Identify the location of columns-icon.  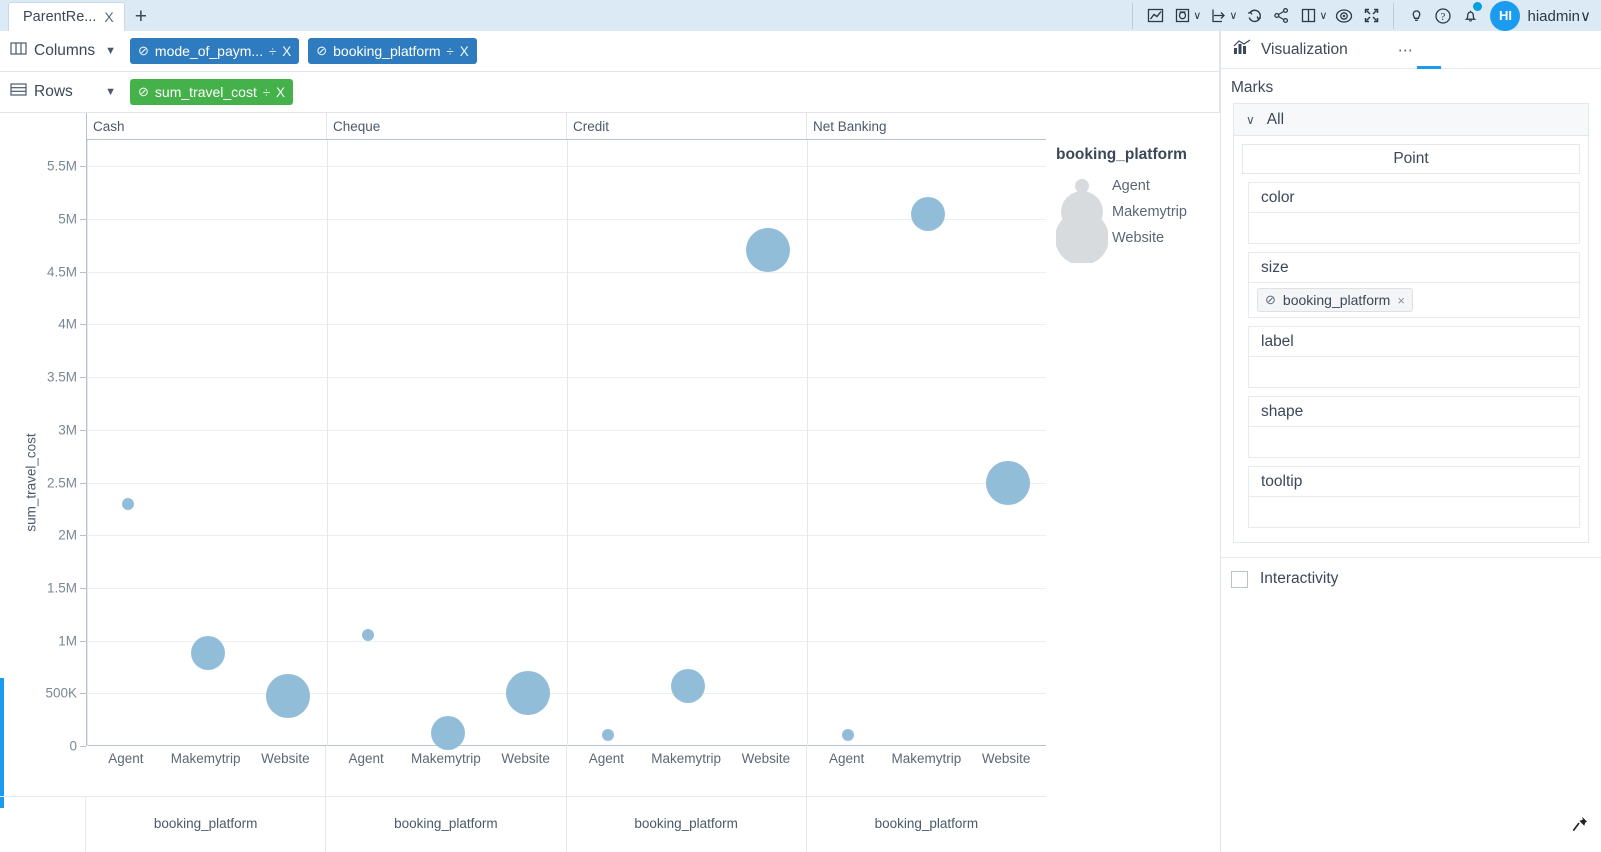
(18, 51).